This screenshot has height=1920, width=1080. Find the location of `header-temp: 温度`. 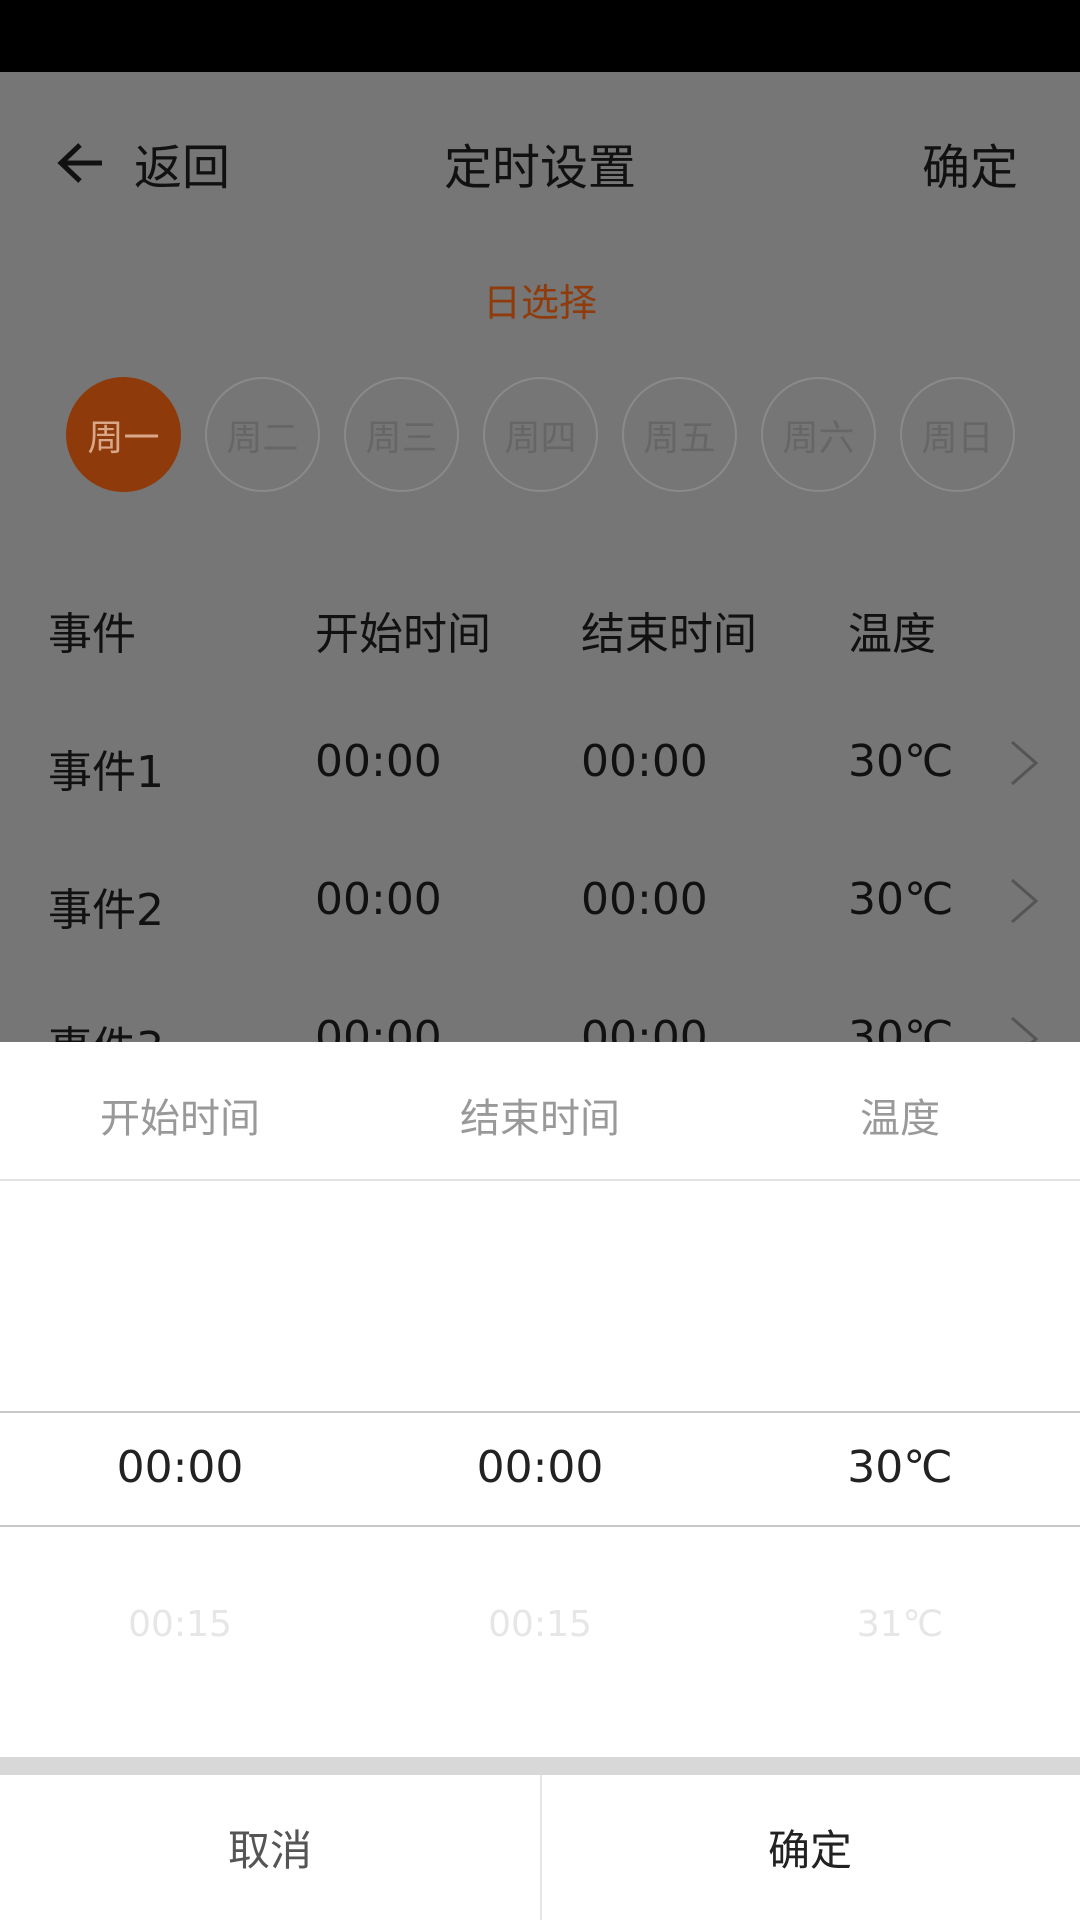

header-temp: 温度 is located at coordinates (892, 634).